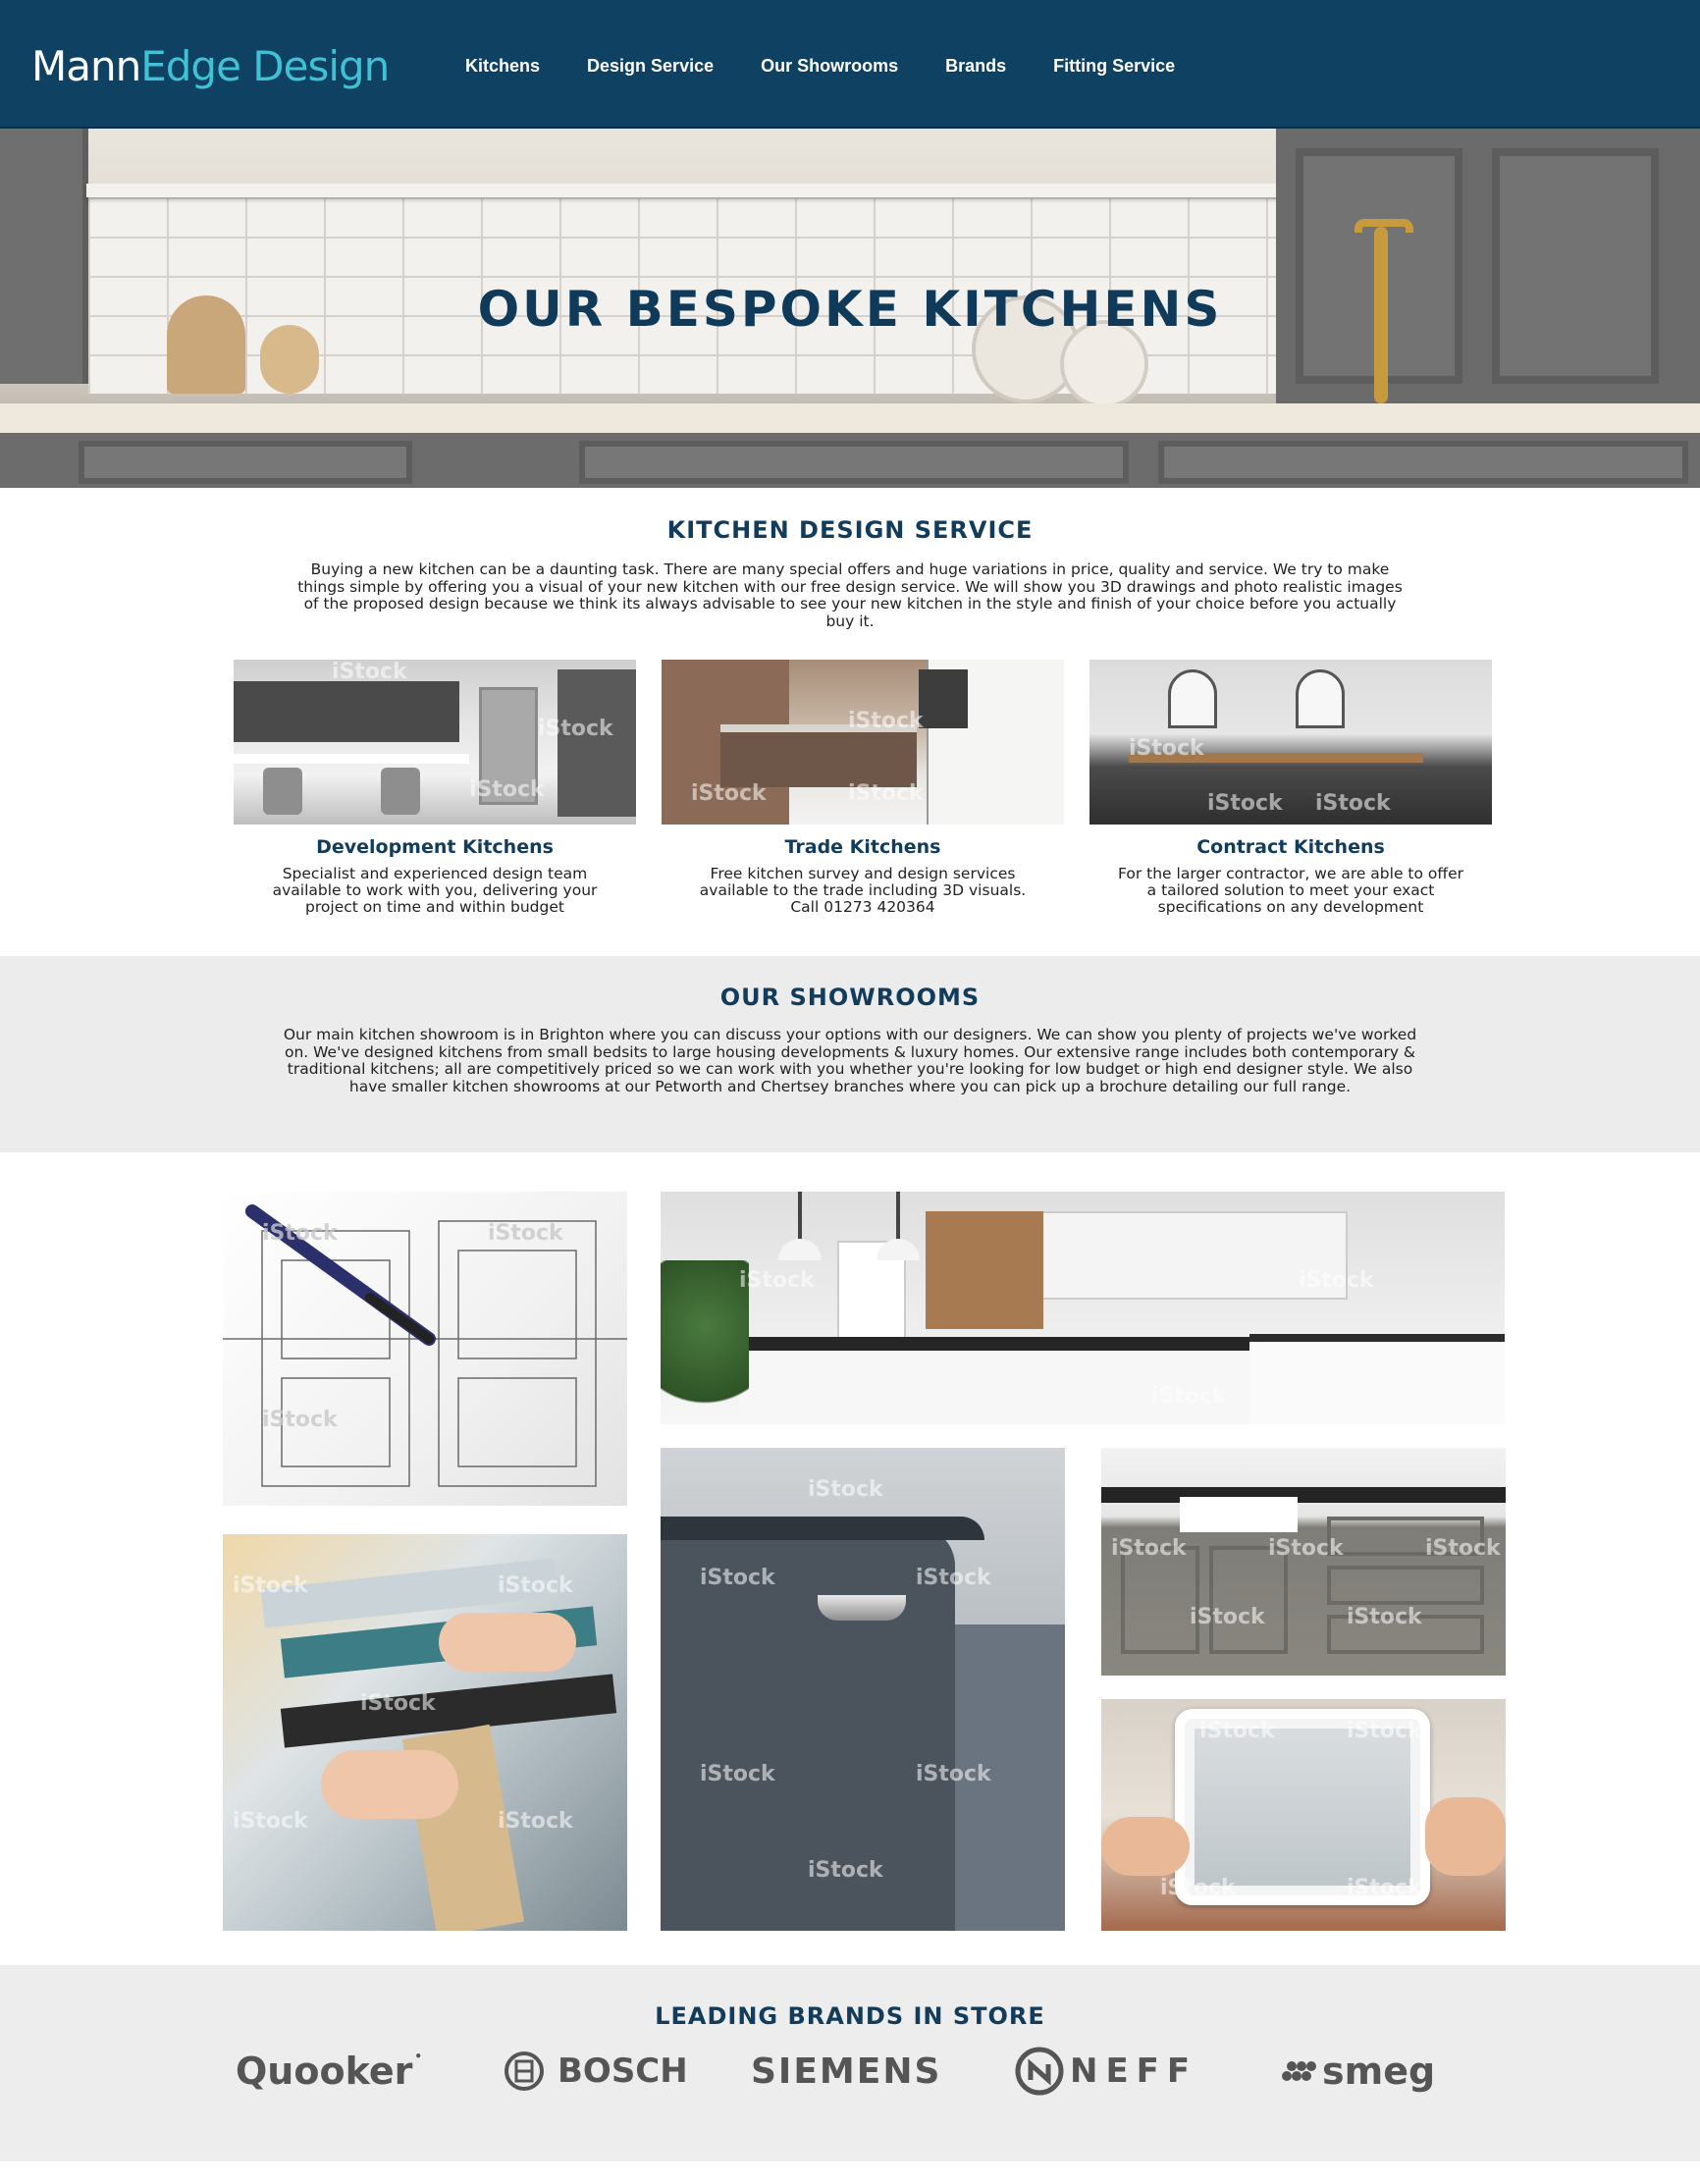 Image resolution: width=1700 pixels, height=2184 pixels. Describe the element at coordinates (400, 791) in the screenshot. I see `chair` at that location.